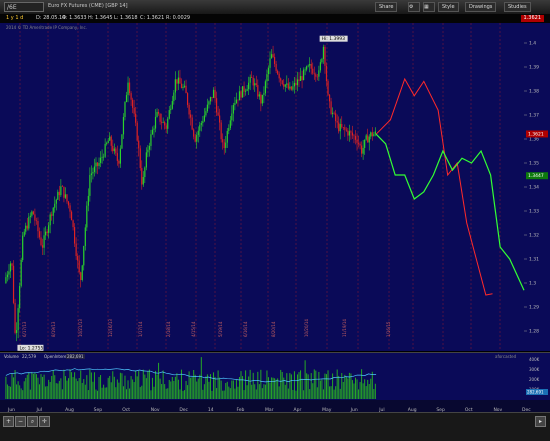 This screenshot has height=441, width=550. I want to click on zoom-in-icon: +, so click(8, 421).